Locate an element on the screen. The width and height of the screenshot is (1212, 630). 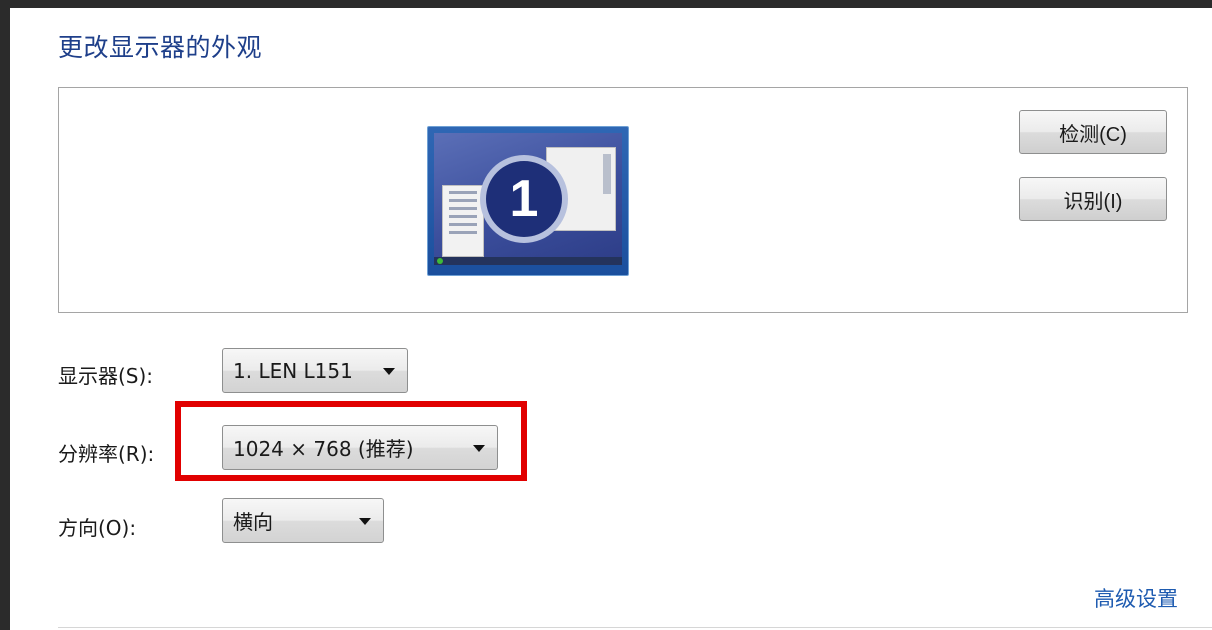
identify-button: 识别(I) is located at coordinates (1093, 199).